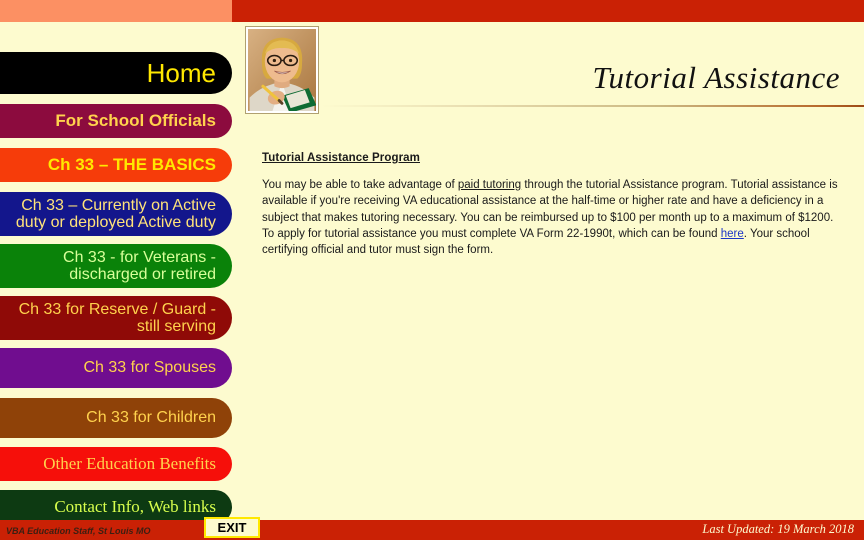 The width and height of the screenshot is (864, 540). What do you see at coordinates (360, 185) in the screenshot?
I see `paragraph-segment-1: You may be able to take advantage of` at bounding box center [360, 185].